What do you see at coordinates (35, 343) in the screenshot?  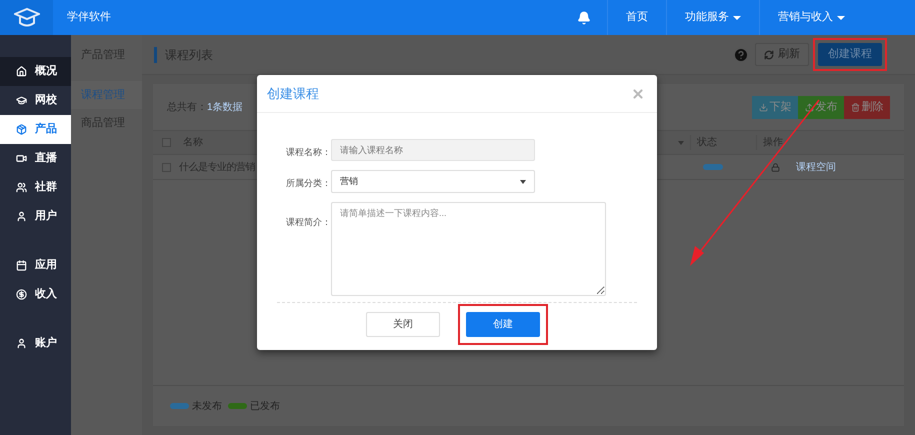 I see `sidebar-item: 账户` at bounding box center [35, 343].